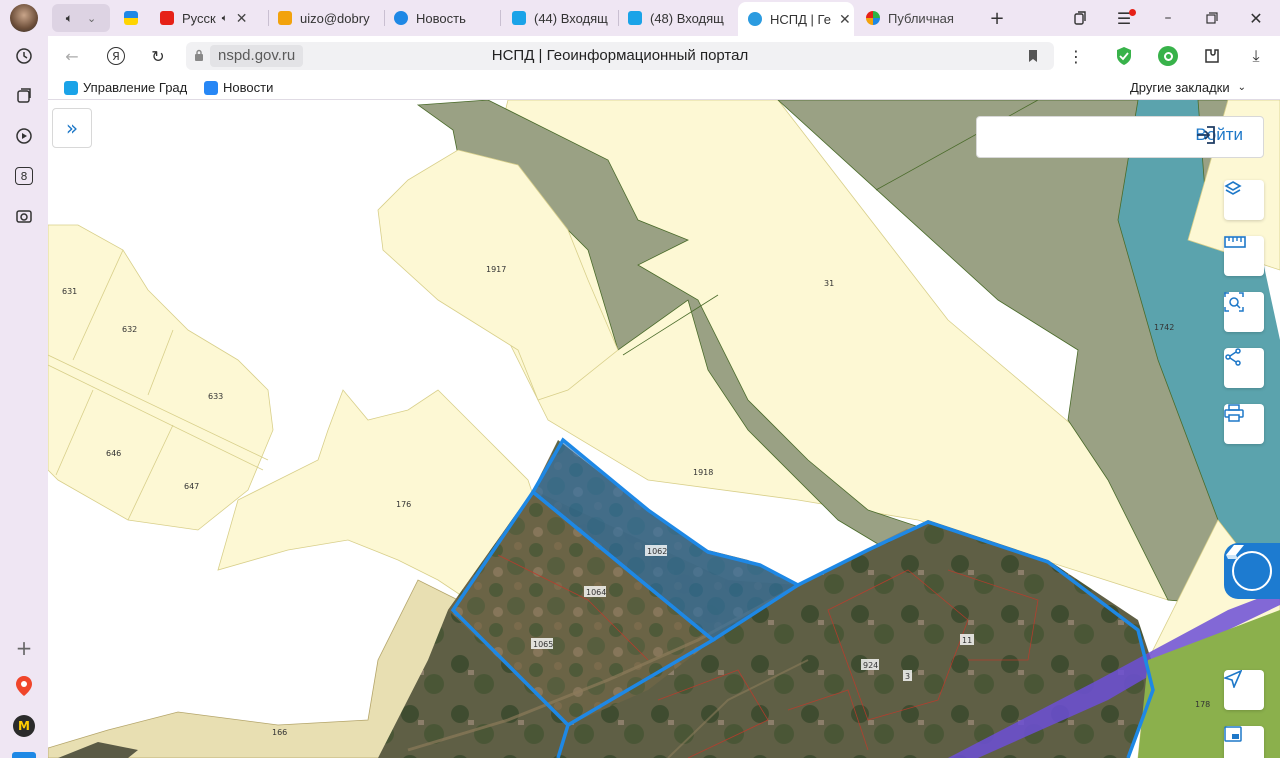 Image resolution: width=1280 pixels, height=758 pixels. I want to click on tab-inbox-44: (44) Входящ, so click(562, 18).